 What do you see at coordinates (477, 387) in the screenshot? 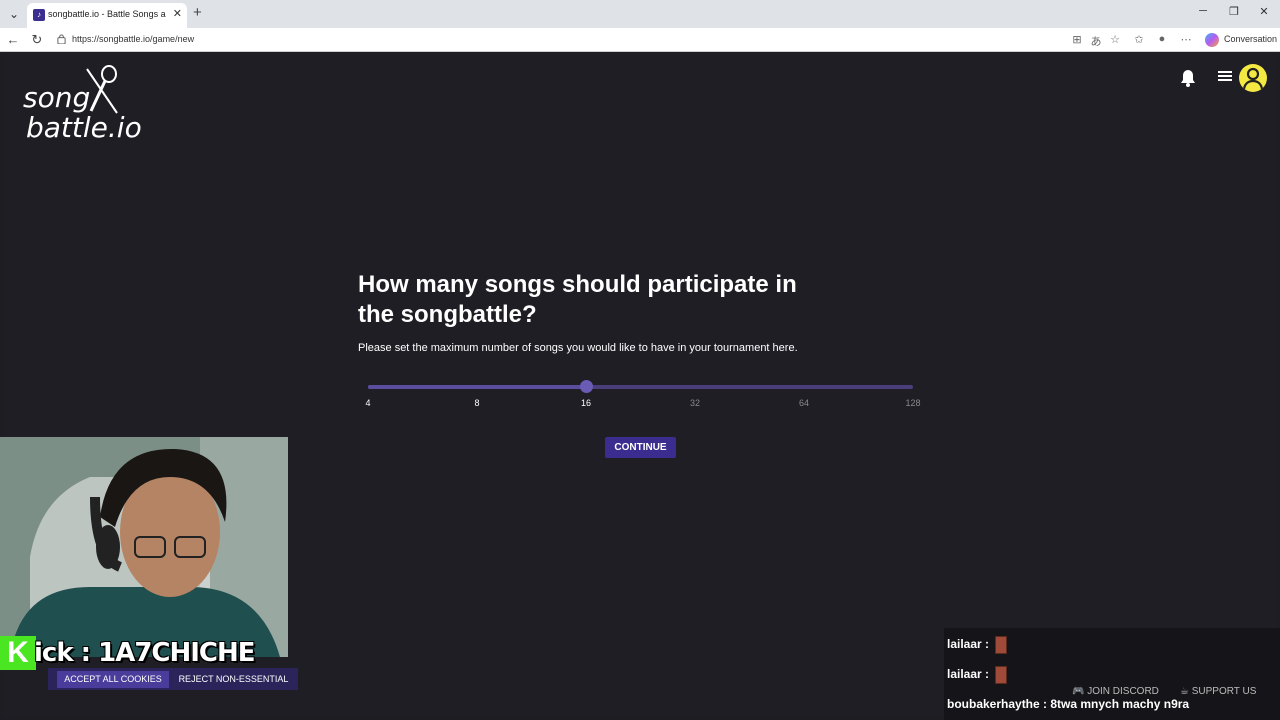
I see `slider-fill` at bounding box center [477, 387].